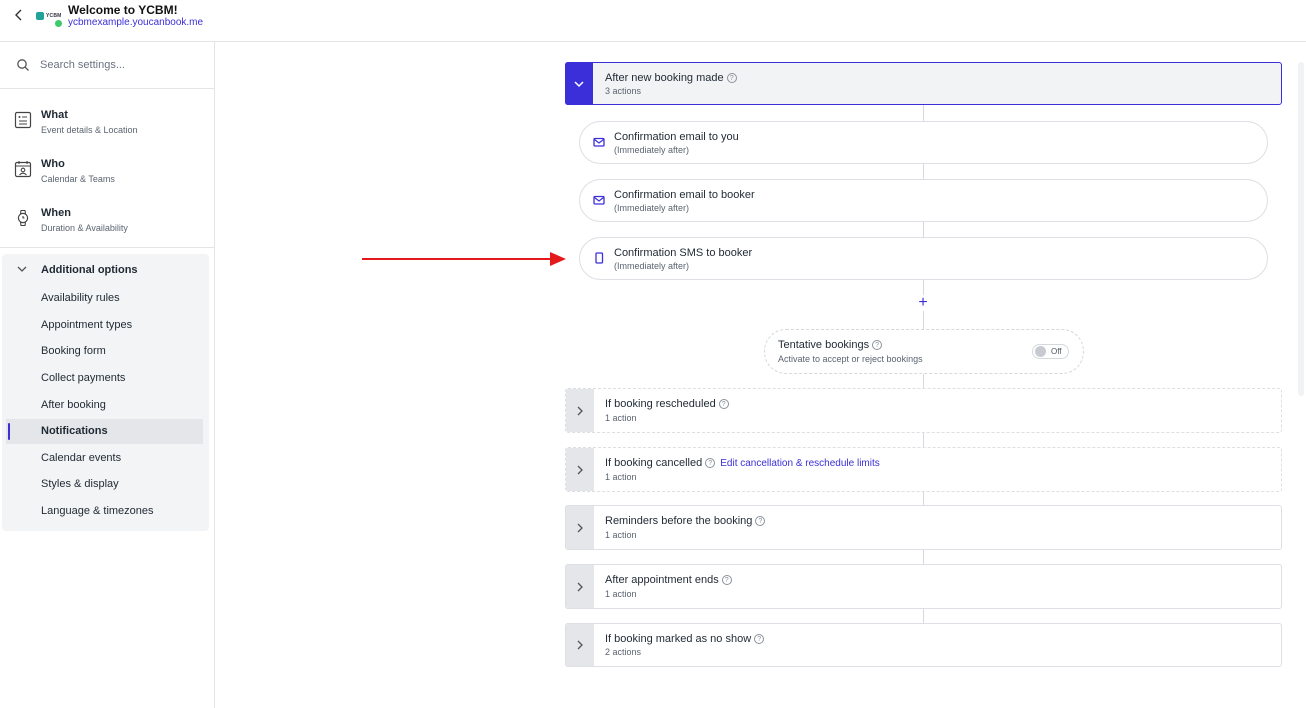  I want to click on section-title: After new booking made, so click(664, 78).